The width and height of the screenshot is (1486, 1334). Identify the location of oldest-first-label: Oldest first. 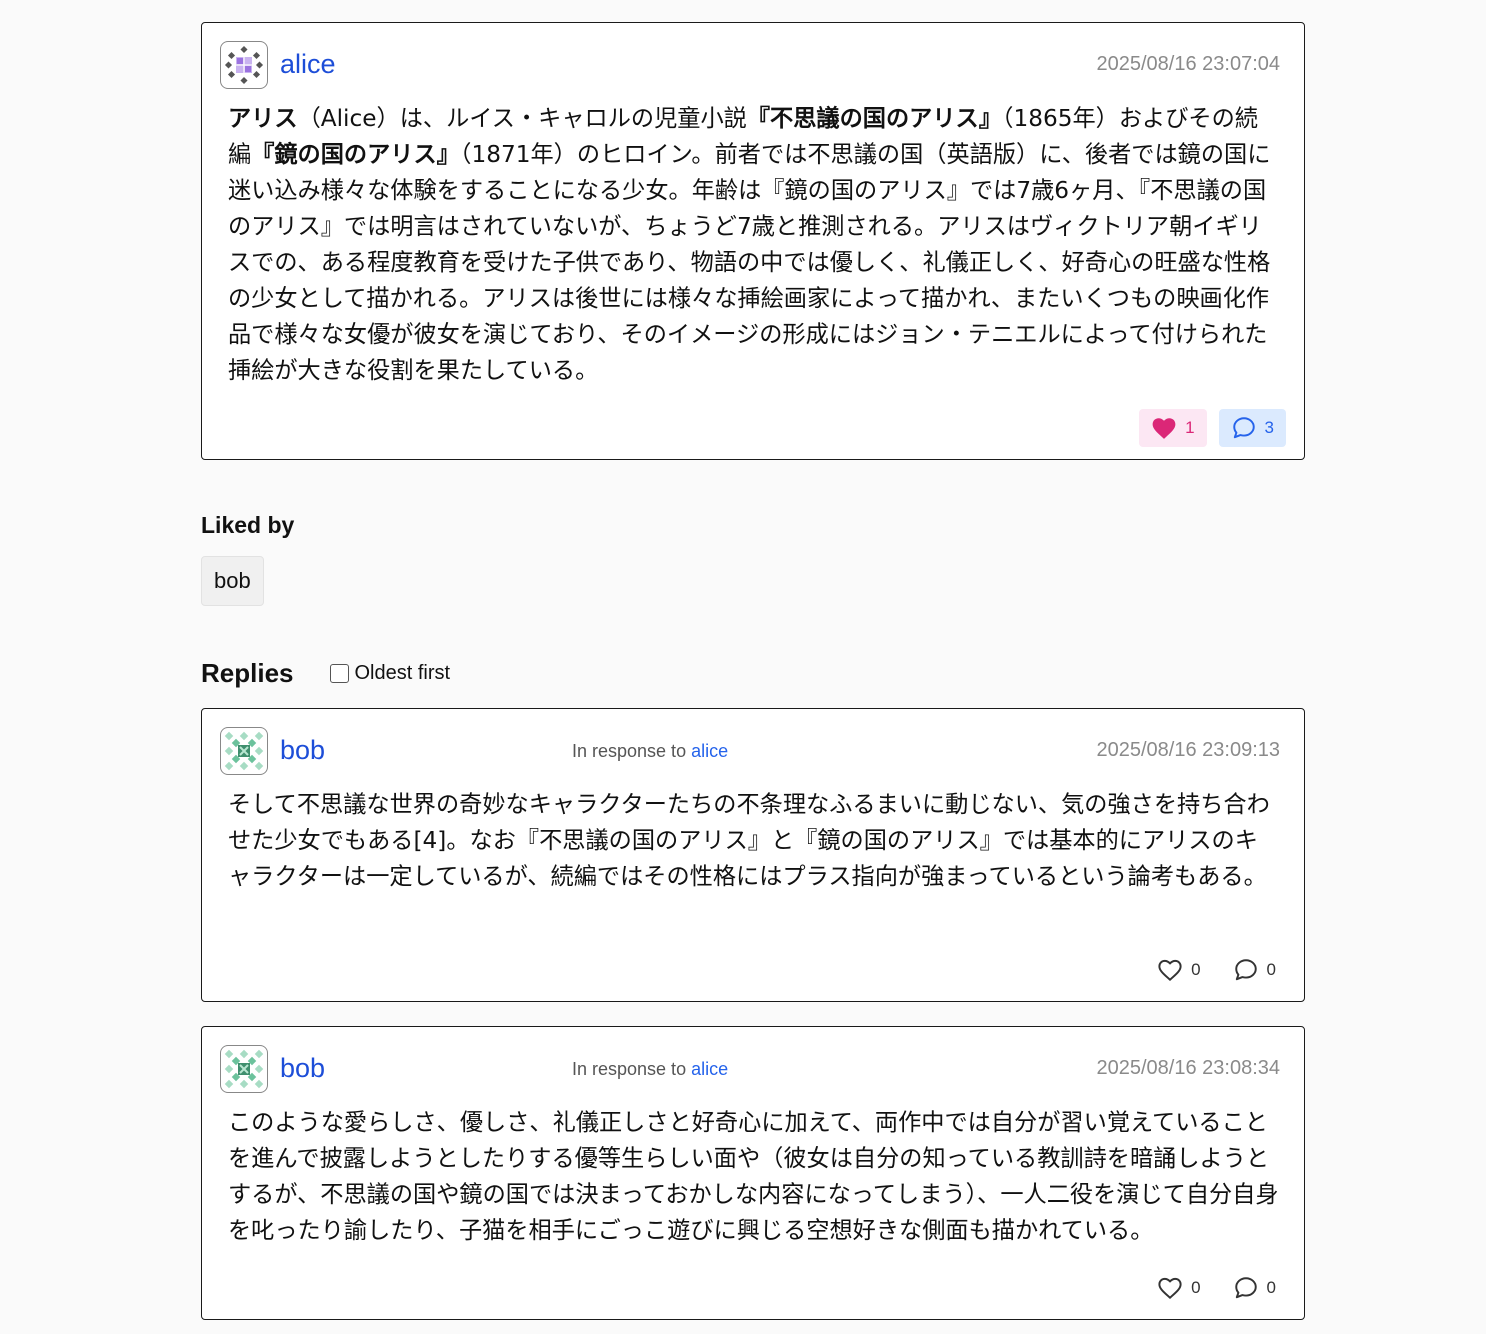
(402, 673).